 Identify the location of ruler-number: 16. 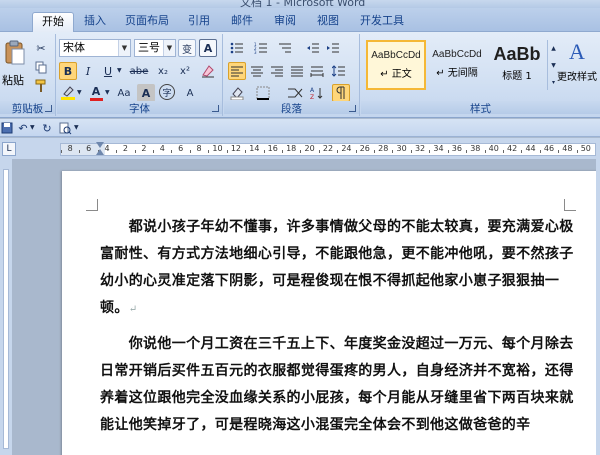
(272, 148).